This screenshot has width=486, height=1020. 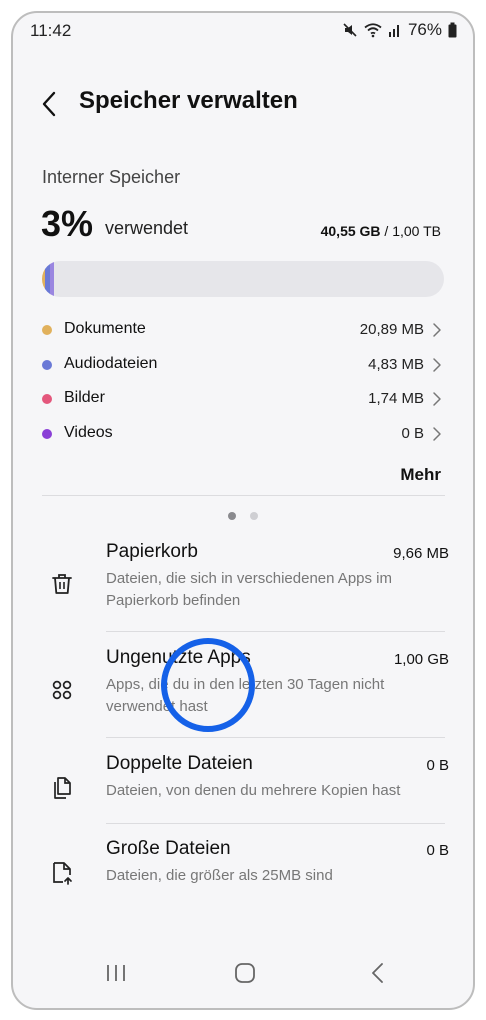 I want to click on category-row-audiodateien: Audiodateien 4,83 MB, so click(x=243, y=367).